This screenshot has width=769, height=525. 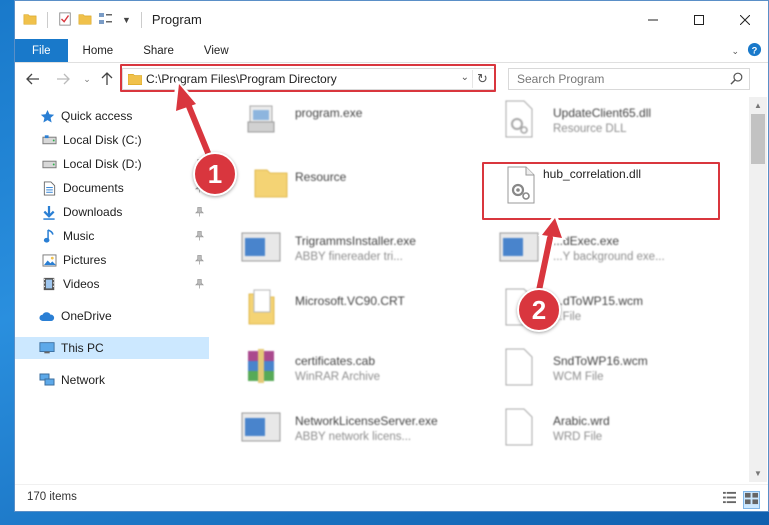 I want to click on nav-music: Music, so click(x=112, y=236).